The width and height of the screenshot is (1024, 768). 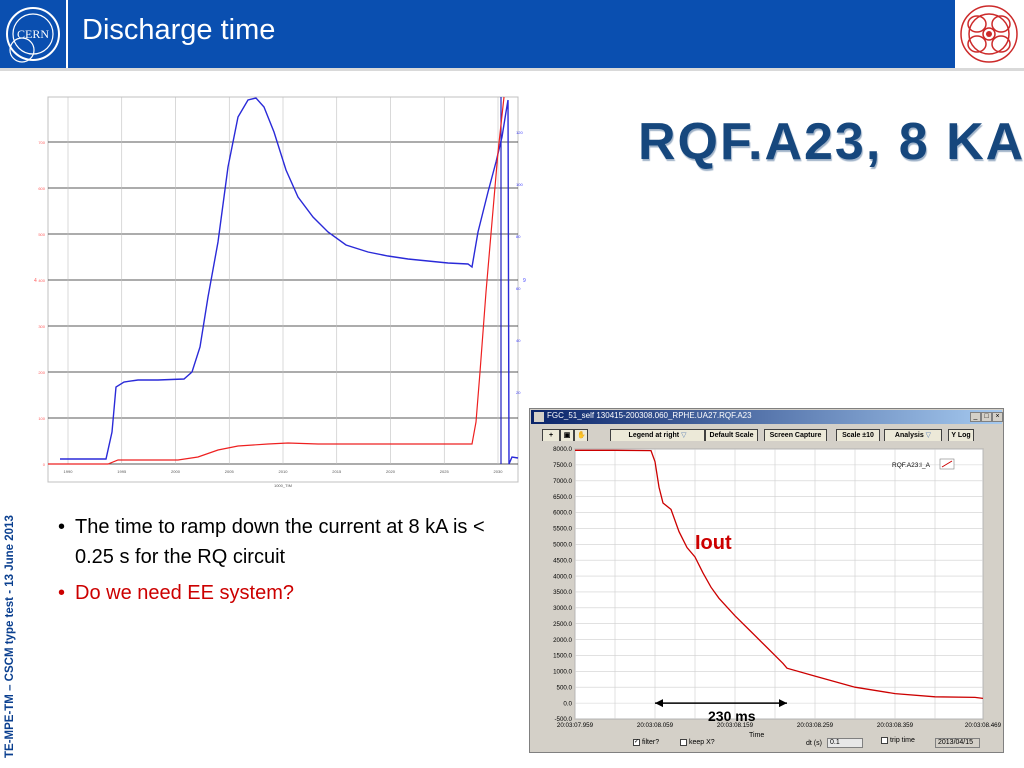 What do you see at coordinates (41, 280) in the screenshot?
I see `left-y-tick-label: 400` at bounding box center [41, 280].